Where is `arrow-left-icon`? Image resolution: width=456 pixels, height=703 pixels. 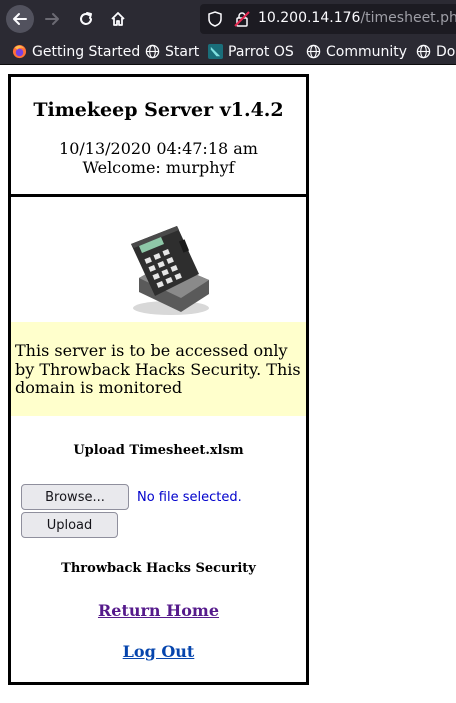
arrow-left-icon is located at coordinates (20, 19).